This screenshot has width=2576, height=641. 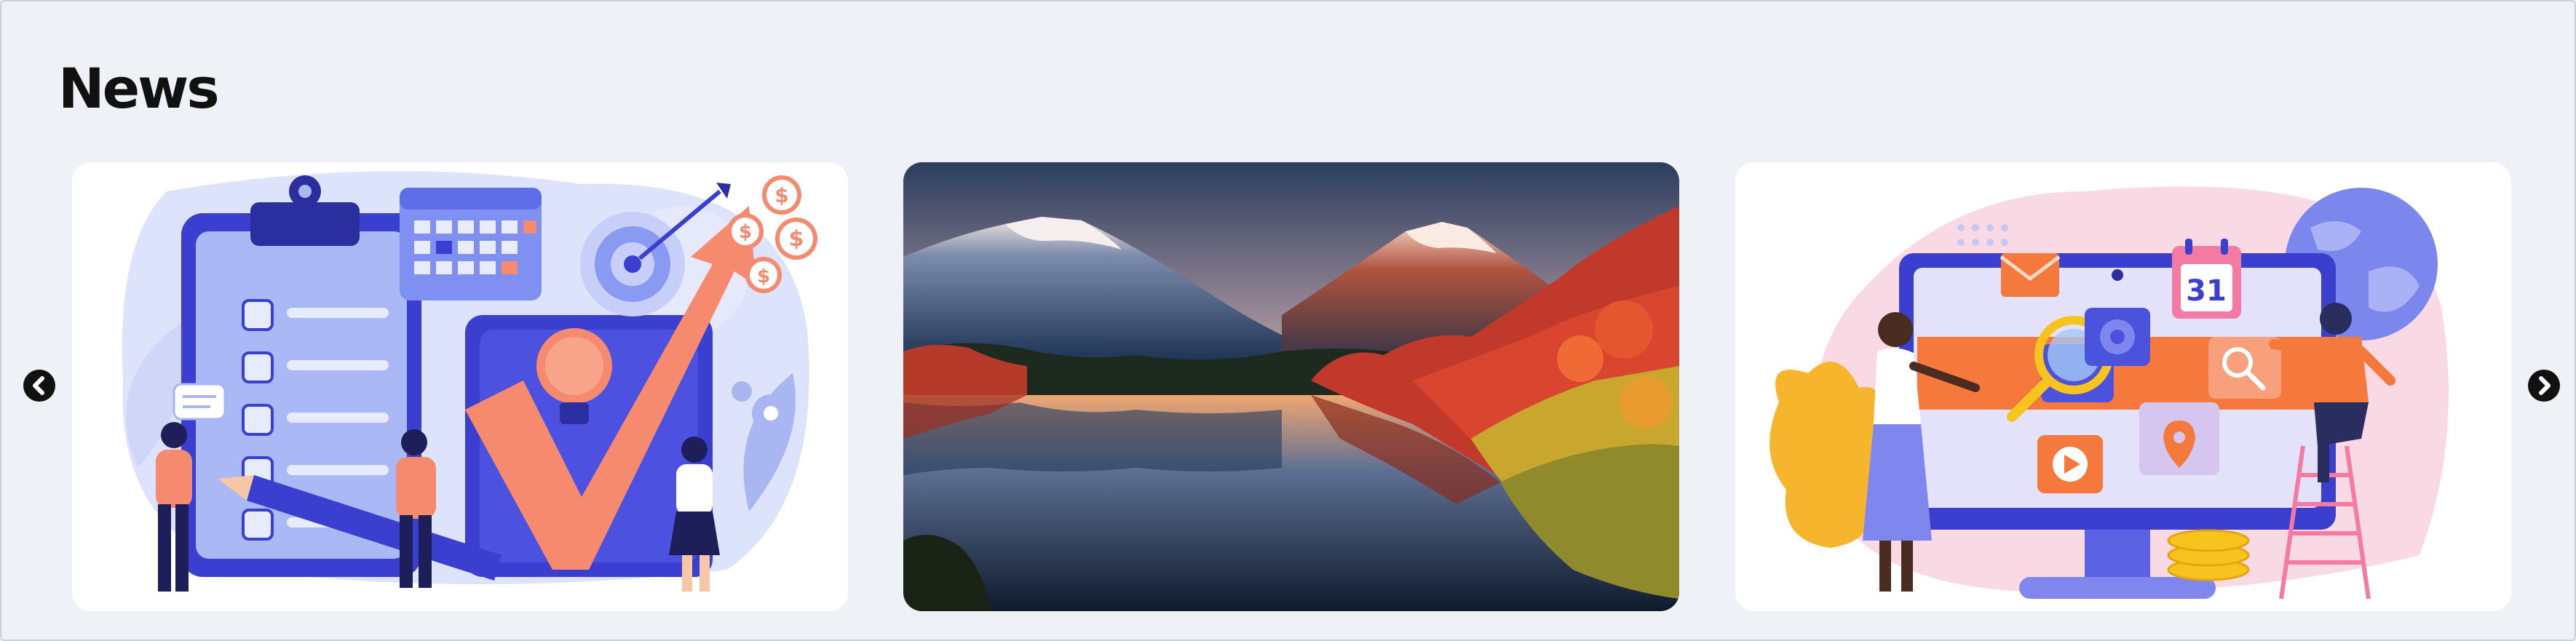 I want to click on carousel-next-button, so click(x=2544, y=386).